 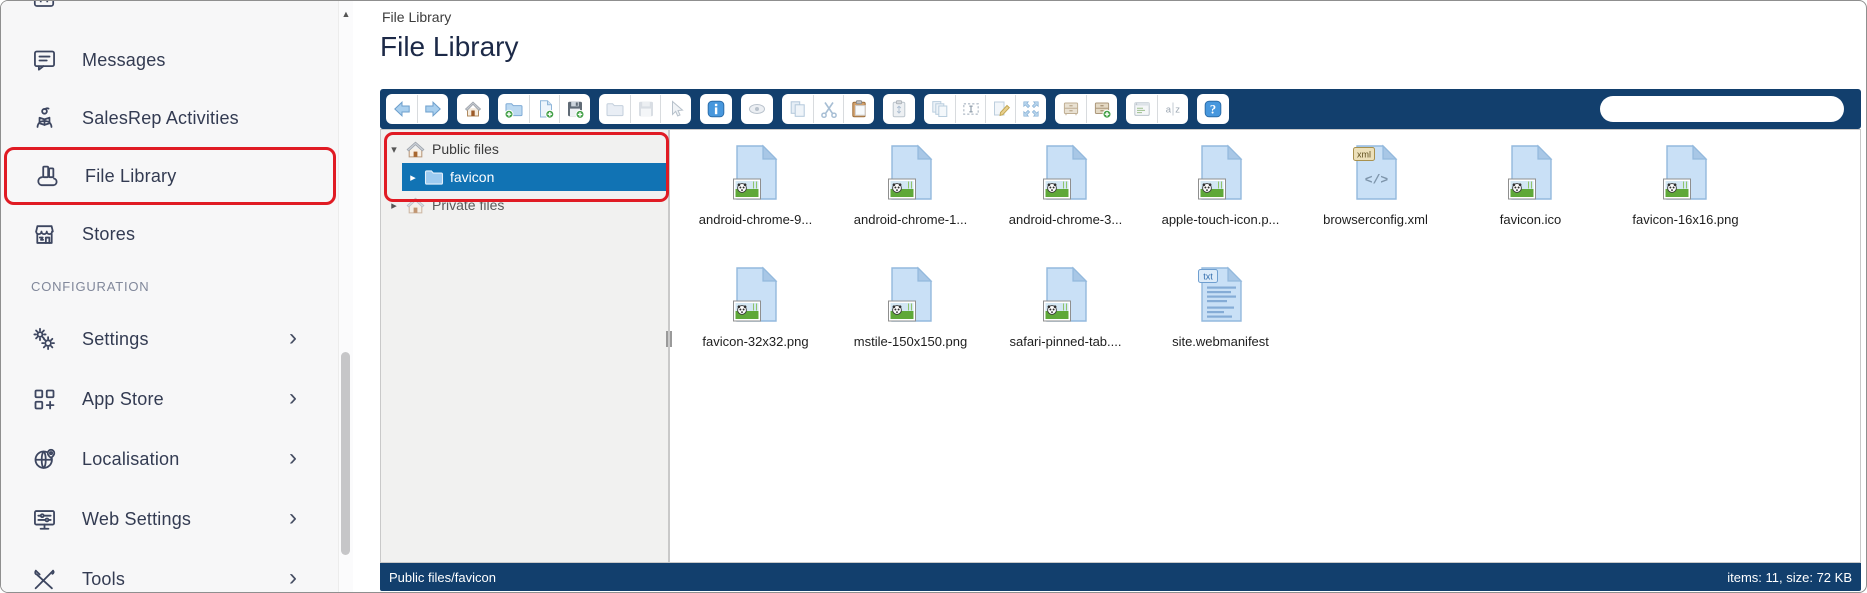 What do you see at coordinates (177, 570) in the screenshot?
I see `sidebar-item-tools: Tools ›` at bounding box center [177, 570].